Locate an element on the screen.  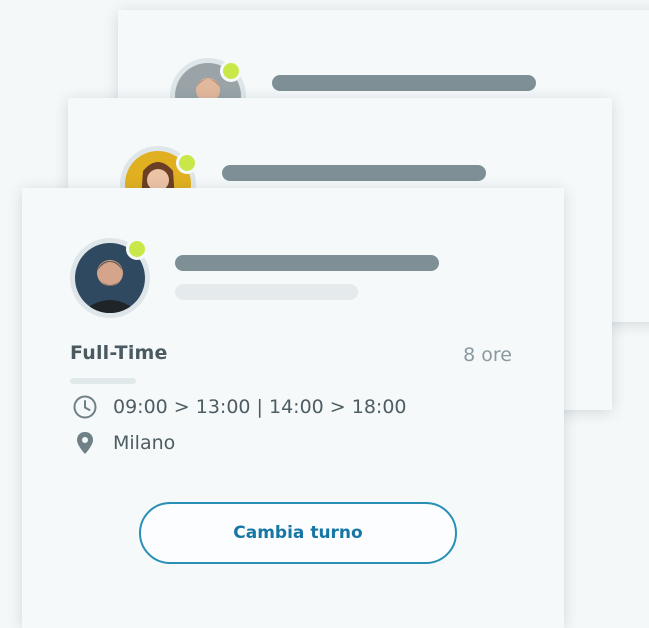
role-placeholder is located at coordinates (266, 292).